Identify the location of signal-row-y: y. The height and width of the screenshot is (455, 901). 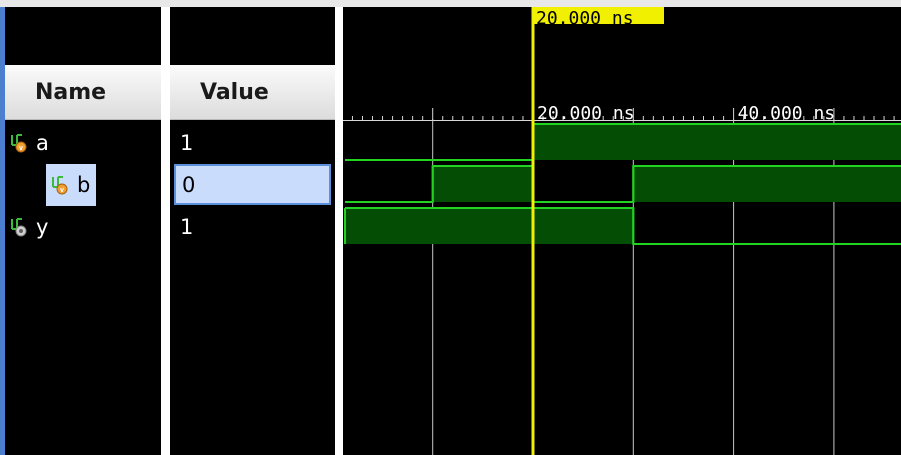
(29, 227).